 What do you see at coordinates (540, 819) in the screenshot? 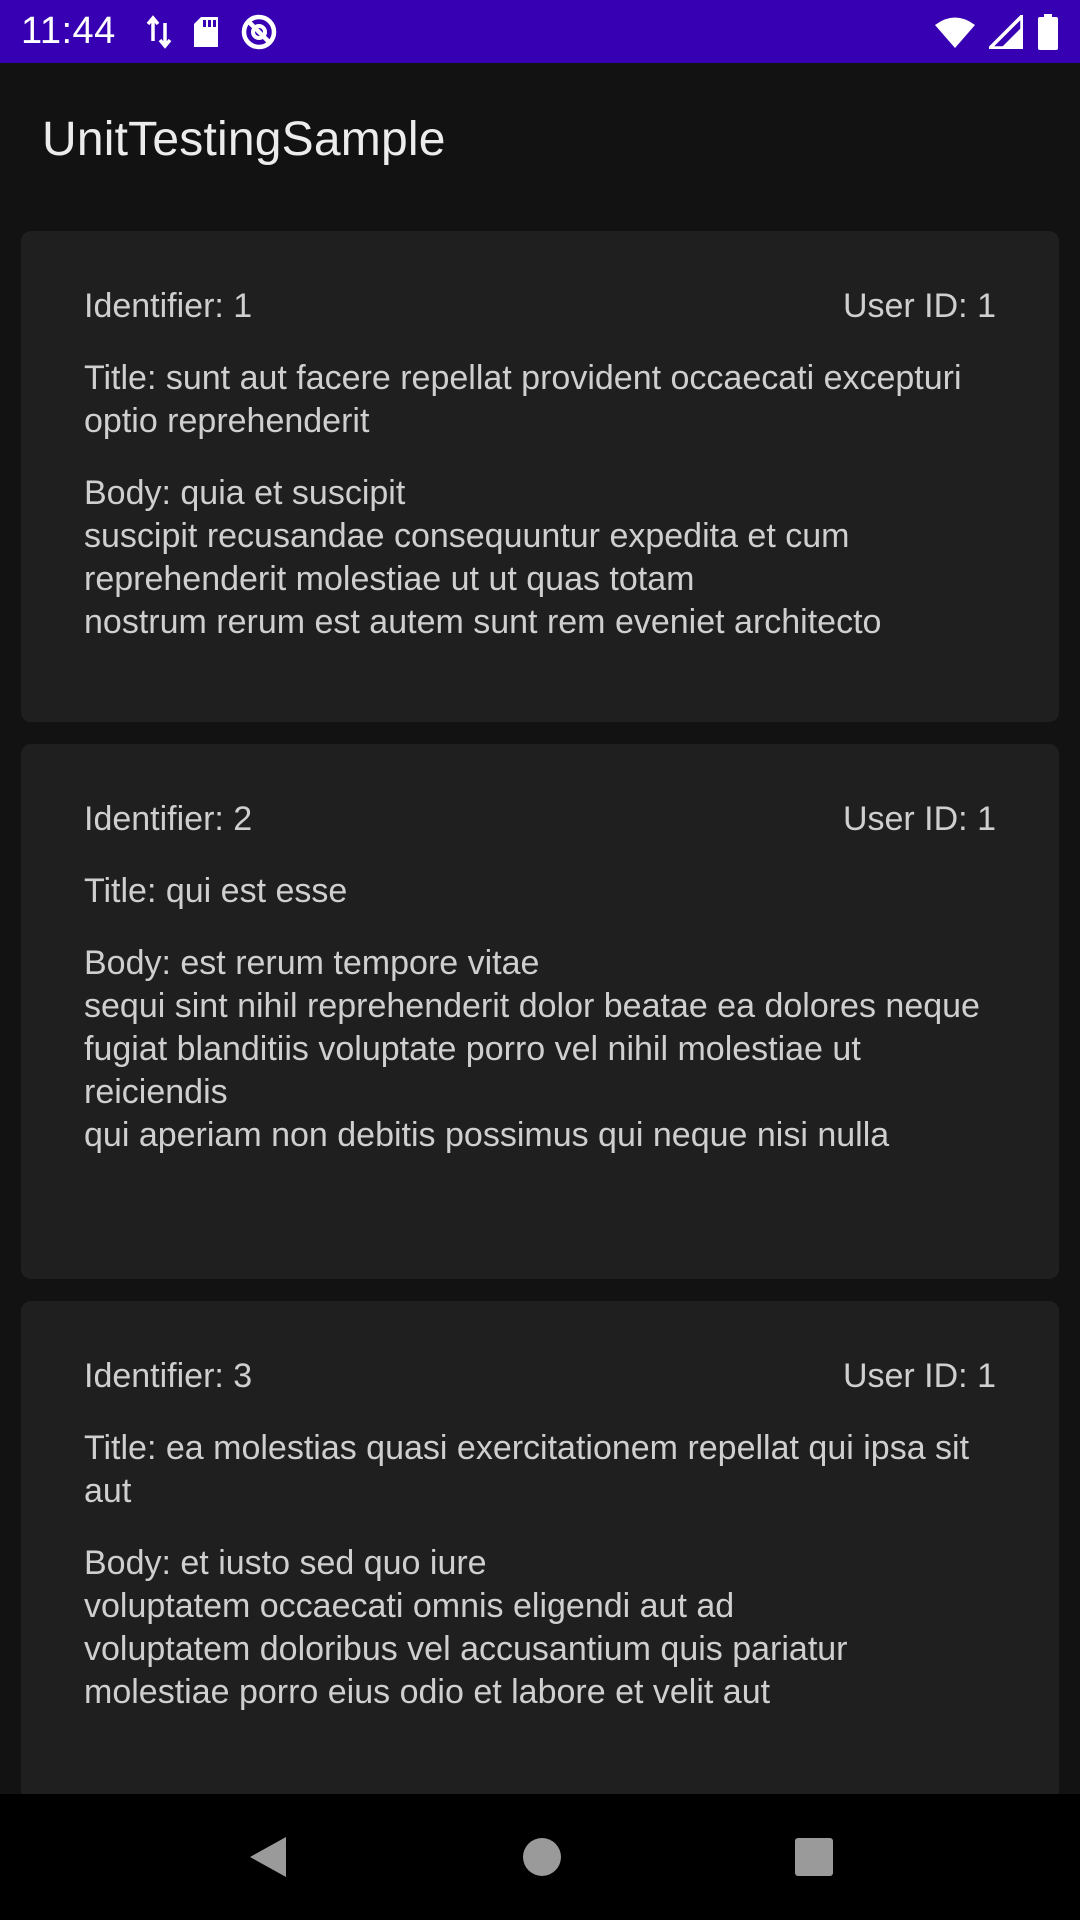
I see `post-card-header: Identifier: 2 User ID: 1` at bounding box center [540, 819].